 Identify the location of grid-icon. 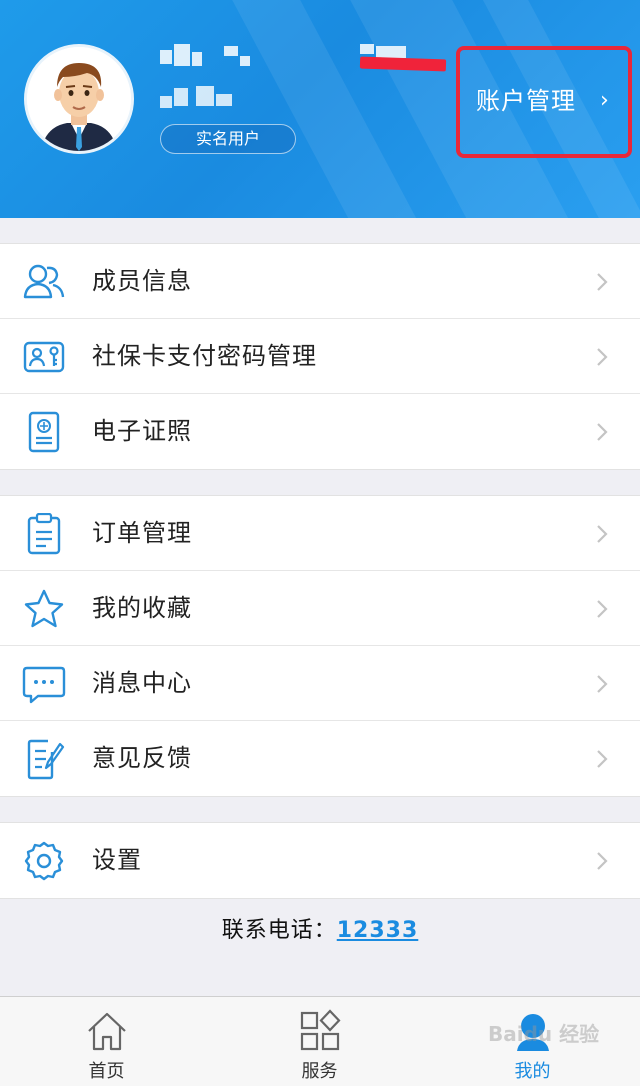
(320, 1030).